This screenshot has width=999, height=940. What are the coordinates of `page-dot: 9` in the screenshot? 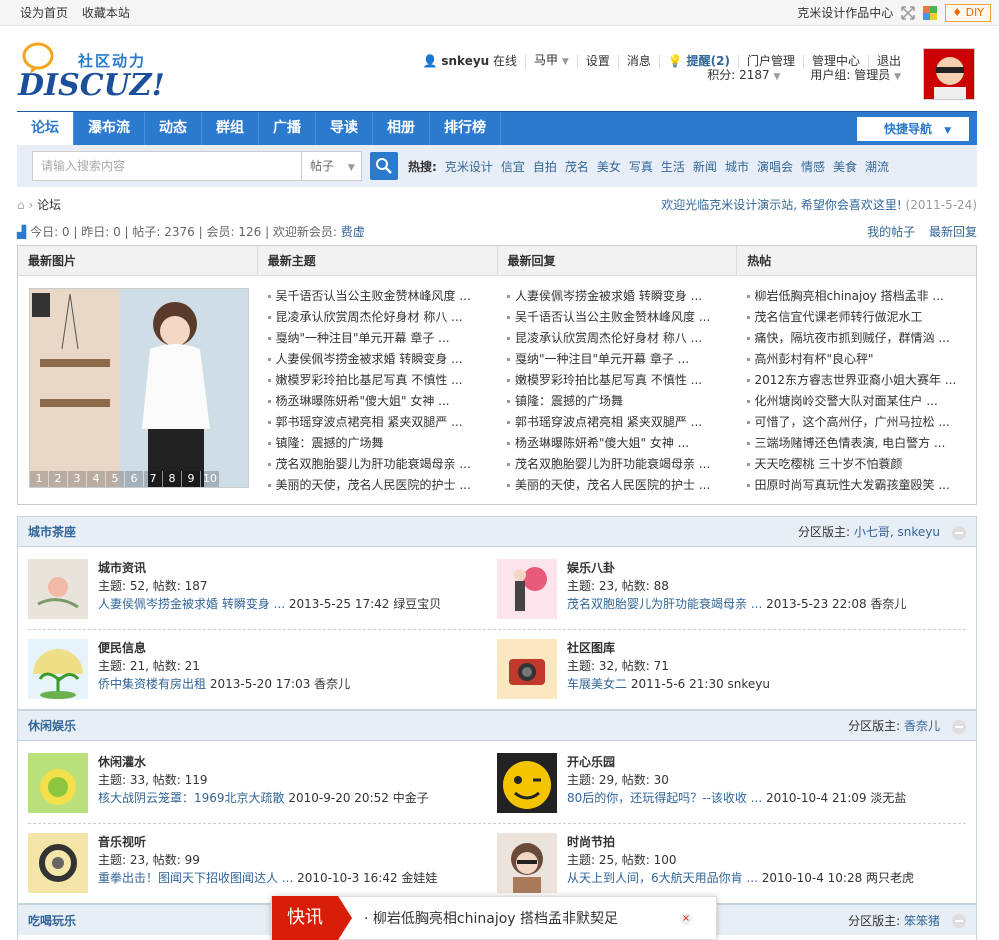 It's located at (191, 479).